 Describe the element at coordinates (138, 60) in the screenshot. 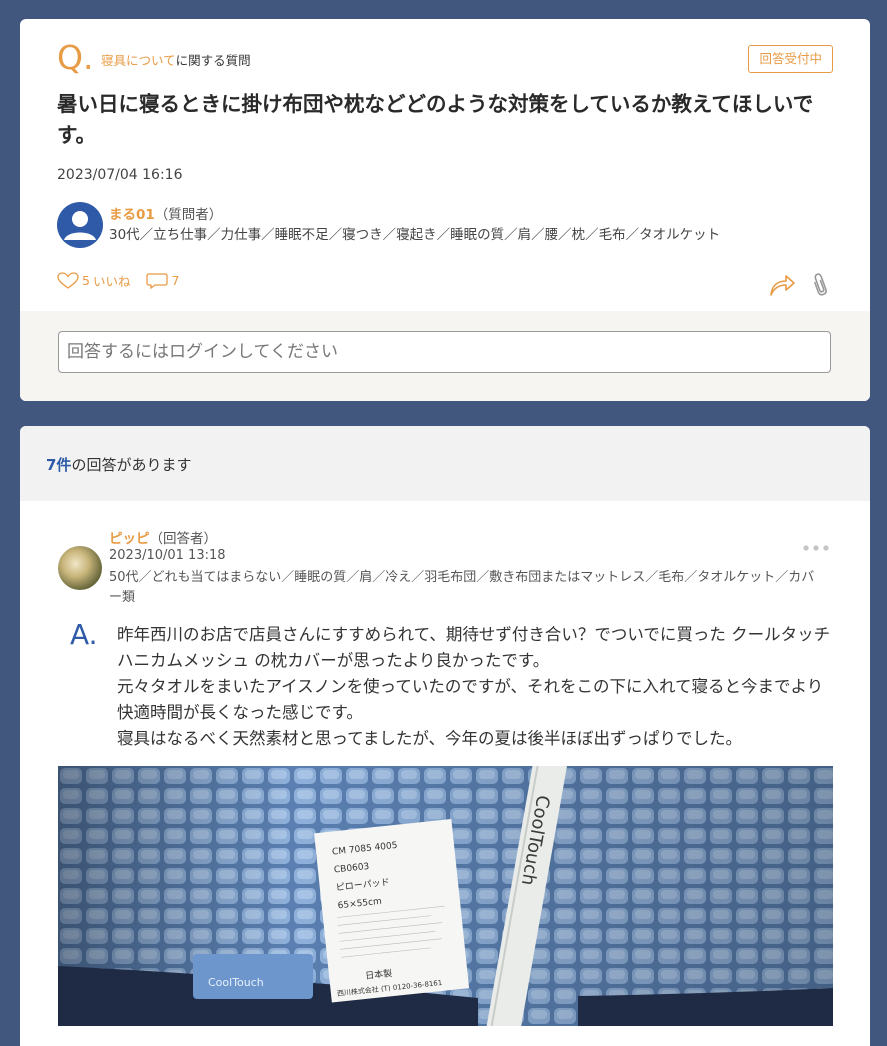

I see `category-link: 寝具について` at that location.